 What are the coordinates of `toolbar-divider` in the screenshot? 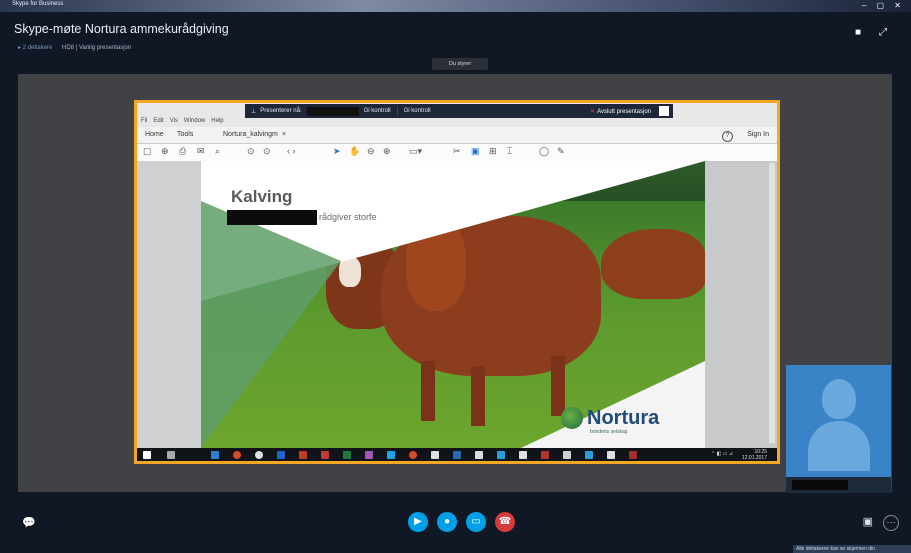 It's located at (397, 111).